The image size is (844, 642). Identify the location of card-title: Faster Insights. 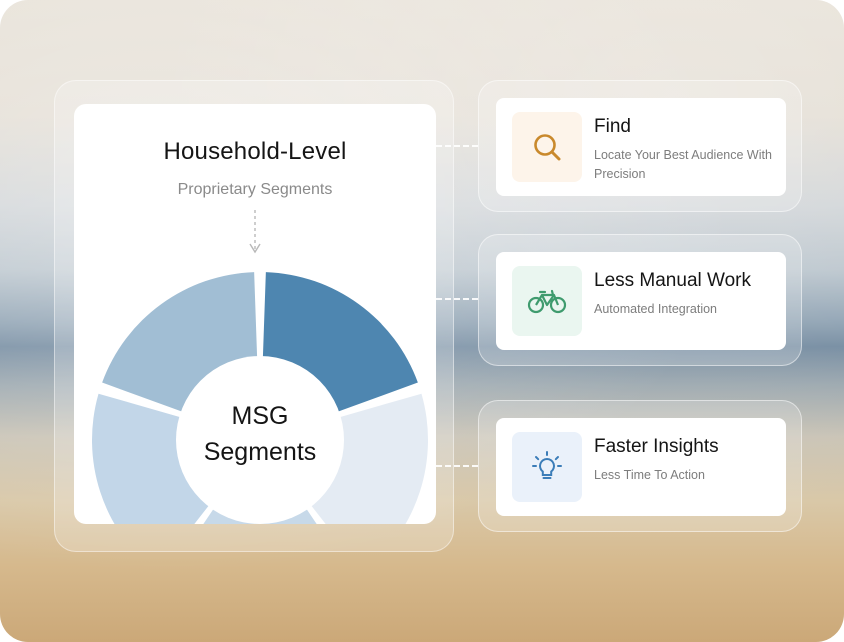
(656, 446).